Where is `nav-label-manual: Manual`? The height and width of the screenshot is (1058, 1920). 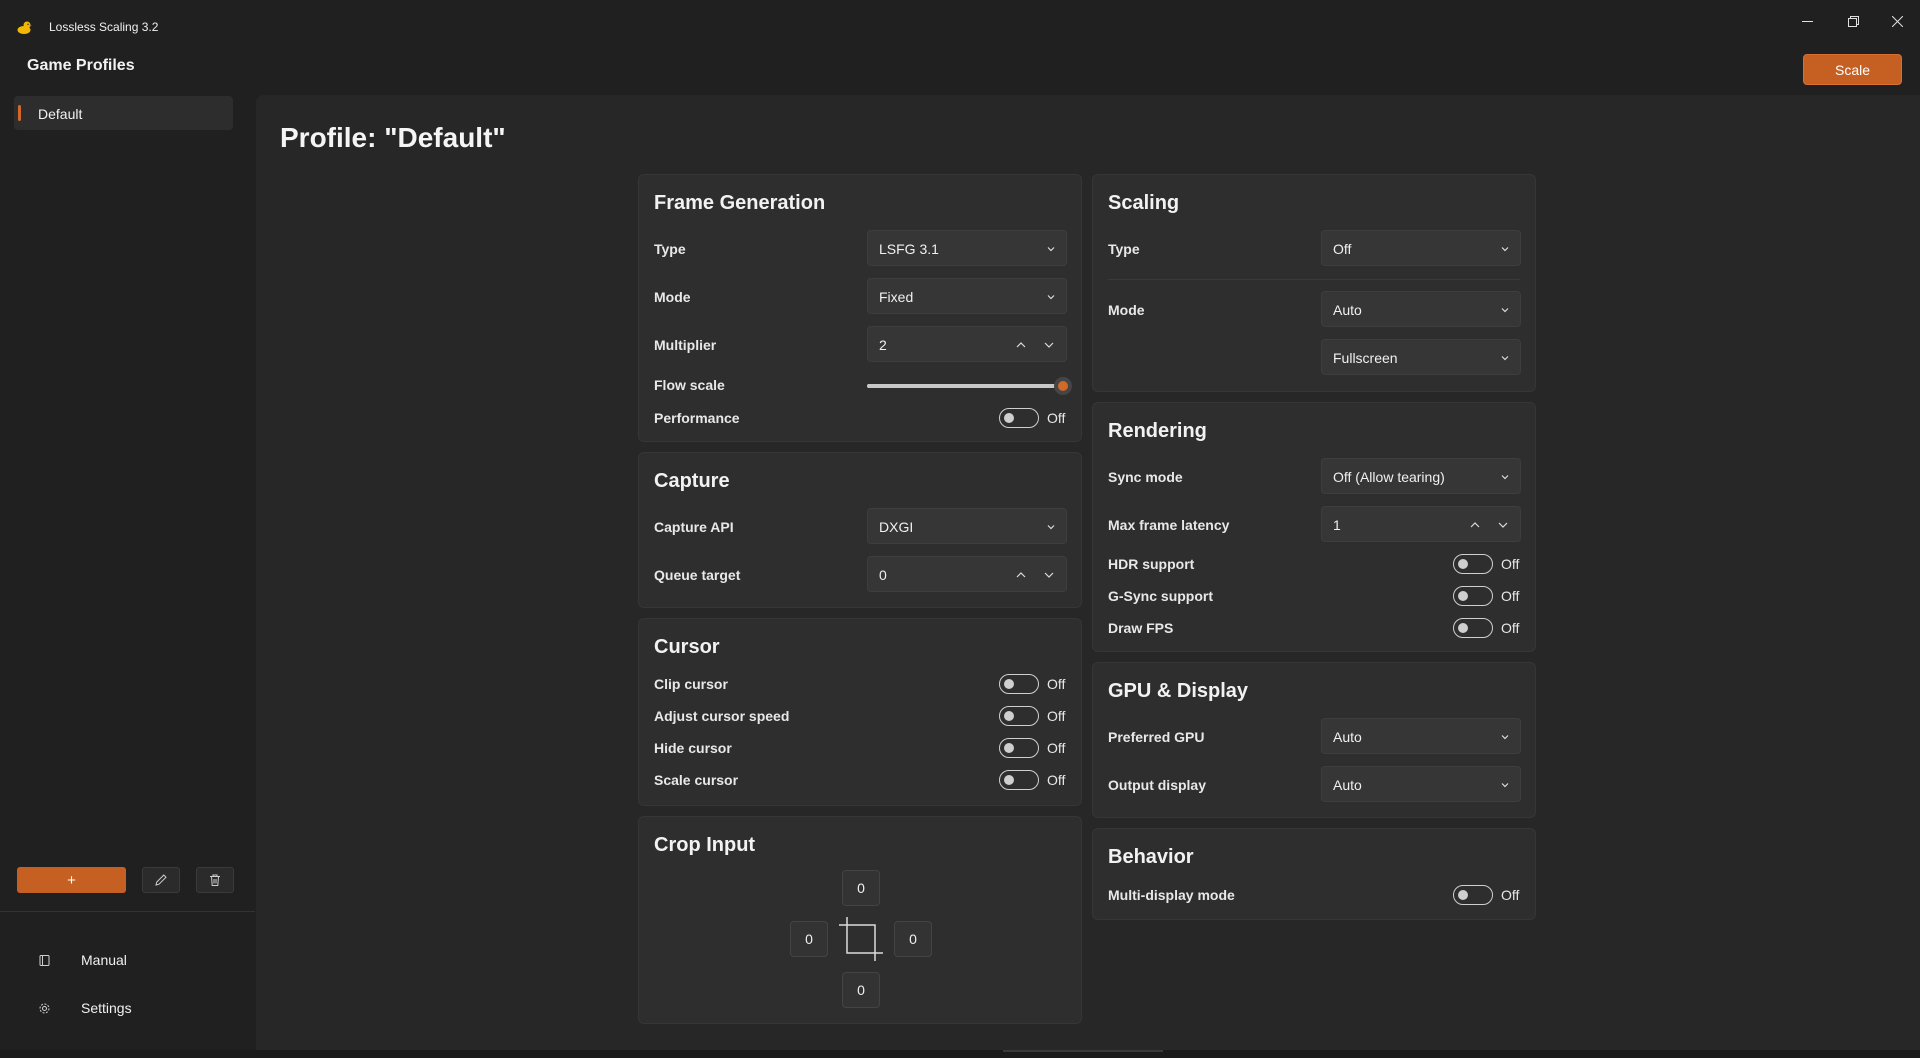 nav-label-manual: Manual is located at coordinates (104, 960).